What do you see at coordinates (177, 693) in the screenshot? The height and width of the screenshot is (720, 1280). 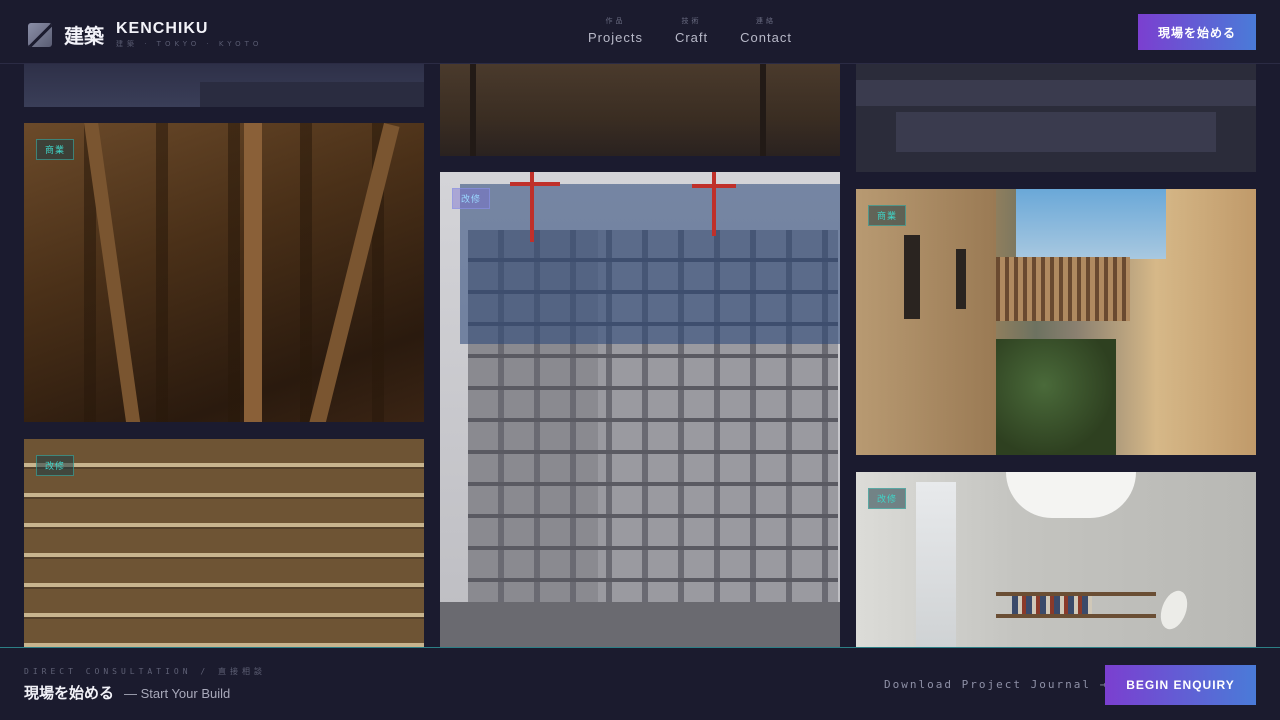 I see `consultation-title-en: — Start Your Build` at bounding box center [177, 693].